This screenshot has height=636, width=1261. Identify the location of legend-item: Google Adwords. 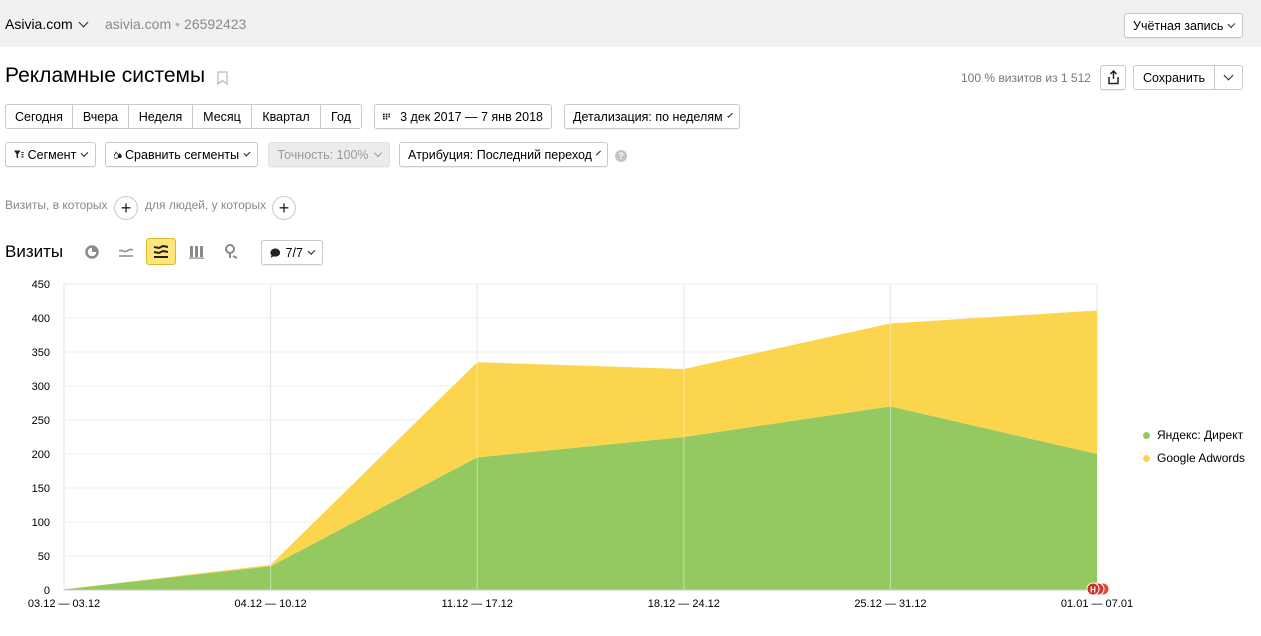
(1194, 458).